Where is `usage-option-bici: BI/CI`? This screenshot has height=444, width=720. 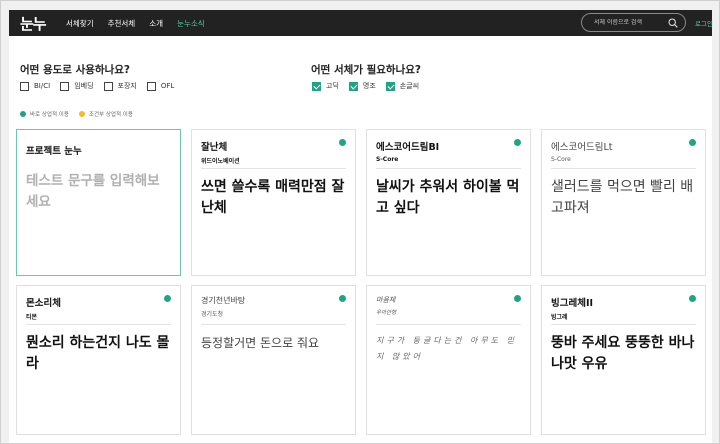
usage-option-bici: BI/CI is located at coordinates (35, 86).